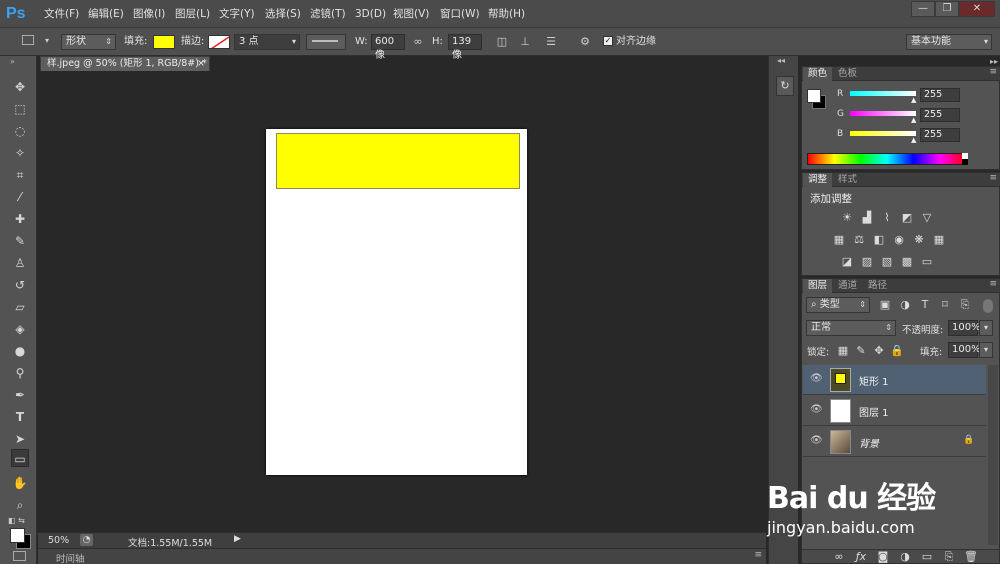 The image size is (1000, 564). I want to click on b-value: 255, so click(940, 135).